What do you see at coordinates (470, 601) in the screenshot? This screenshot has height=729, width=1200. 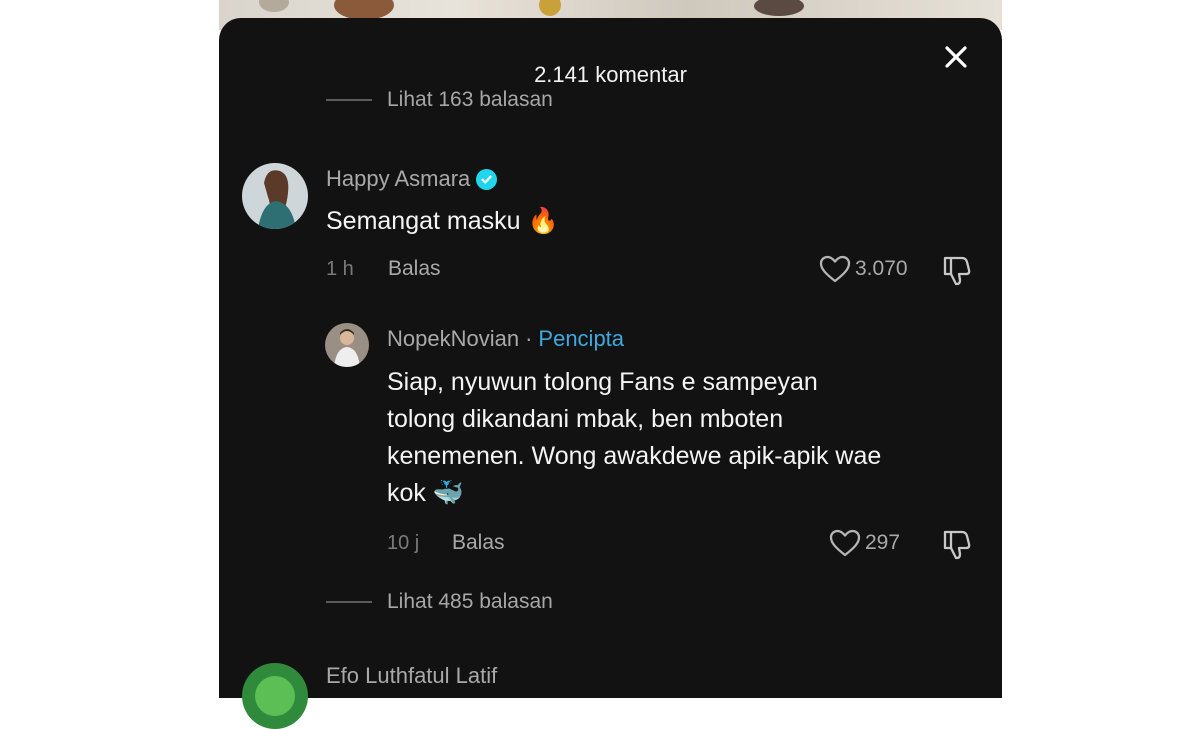 I see `view-replies-label: Lihat 485 balasan` at bounding box center [470, 601].